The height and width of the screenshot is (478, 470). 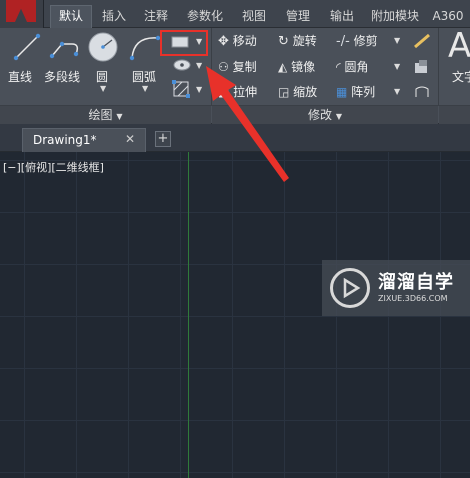 I want to click on copy-tool: ⚇ 复制, so click(x=237, y=66).